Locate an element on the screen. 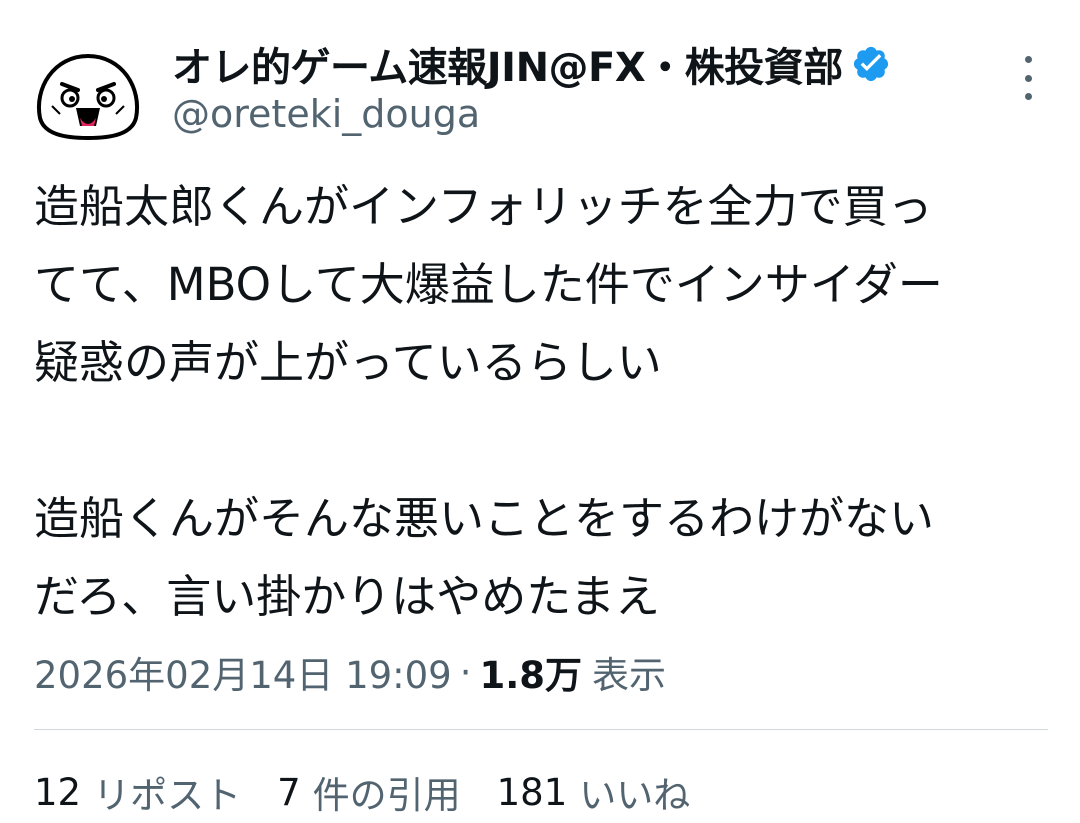  quotes-stat: 7 件の引用 is located at coordinates (369, 792).